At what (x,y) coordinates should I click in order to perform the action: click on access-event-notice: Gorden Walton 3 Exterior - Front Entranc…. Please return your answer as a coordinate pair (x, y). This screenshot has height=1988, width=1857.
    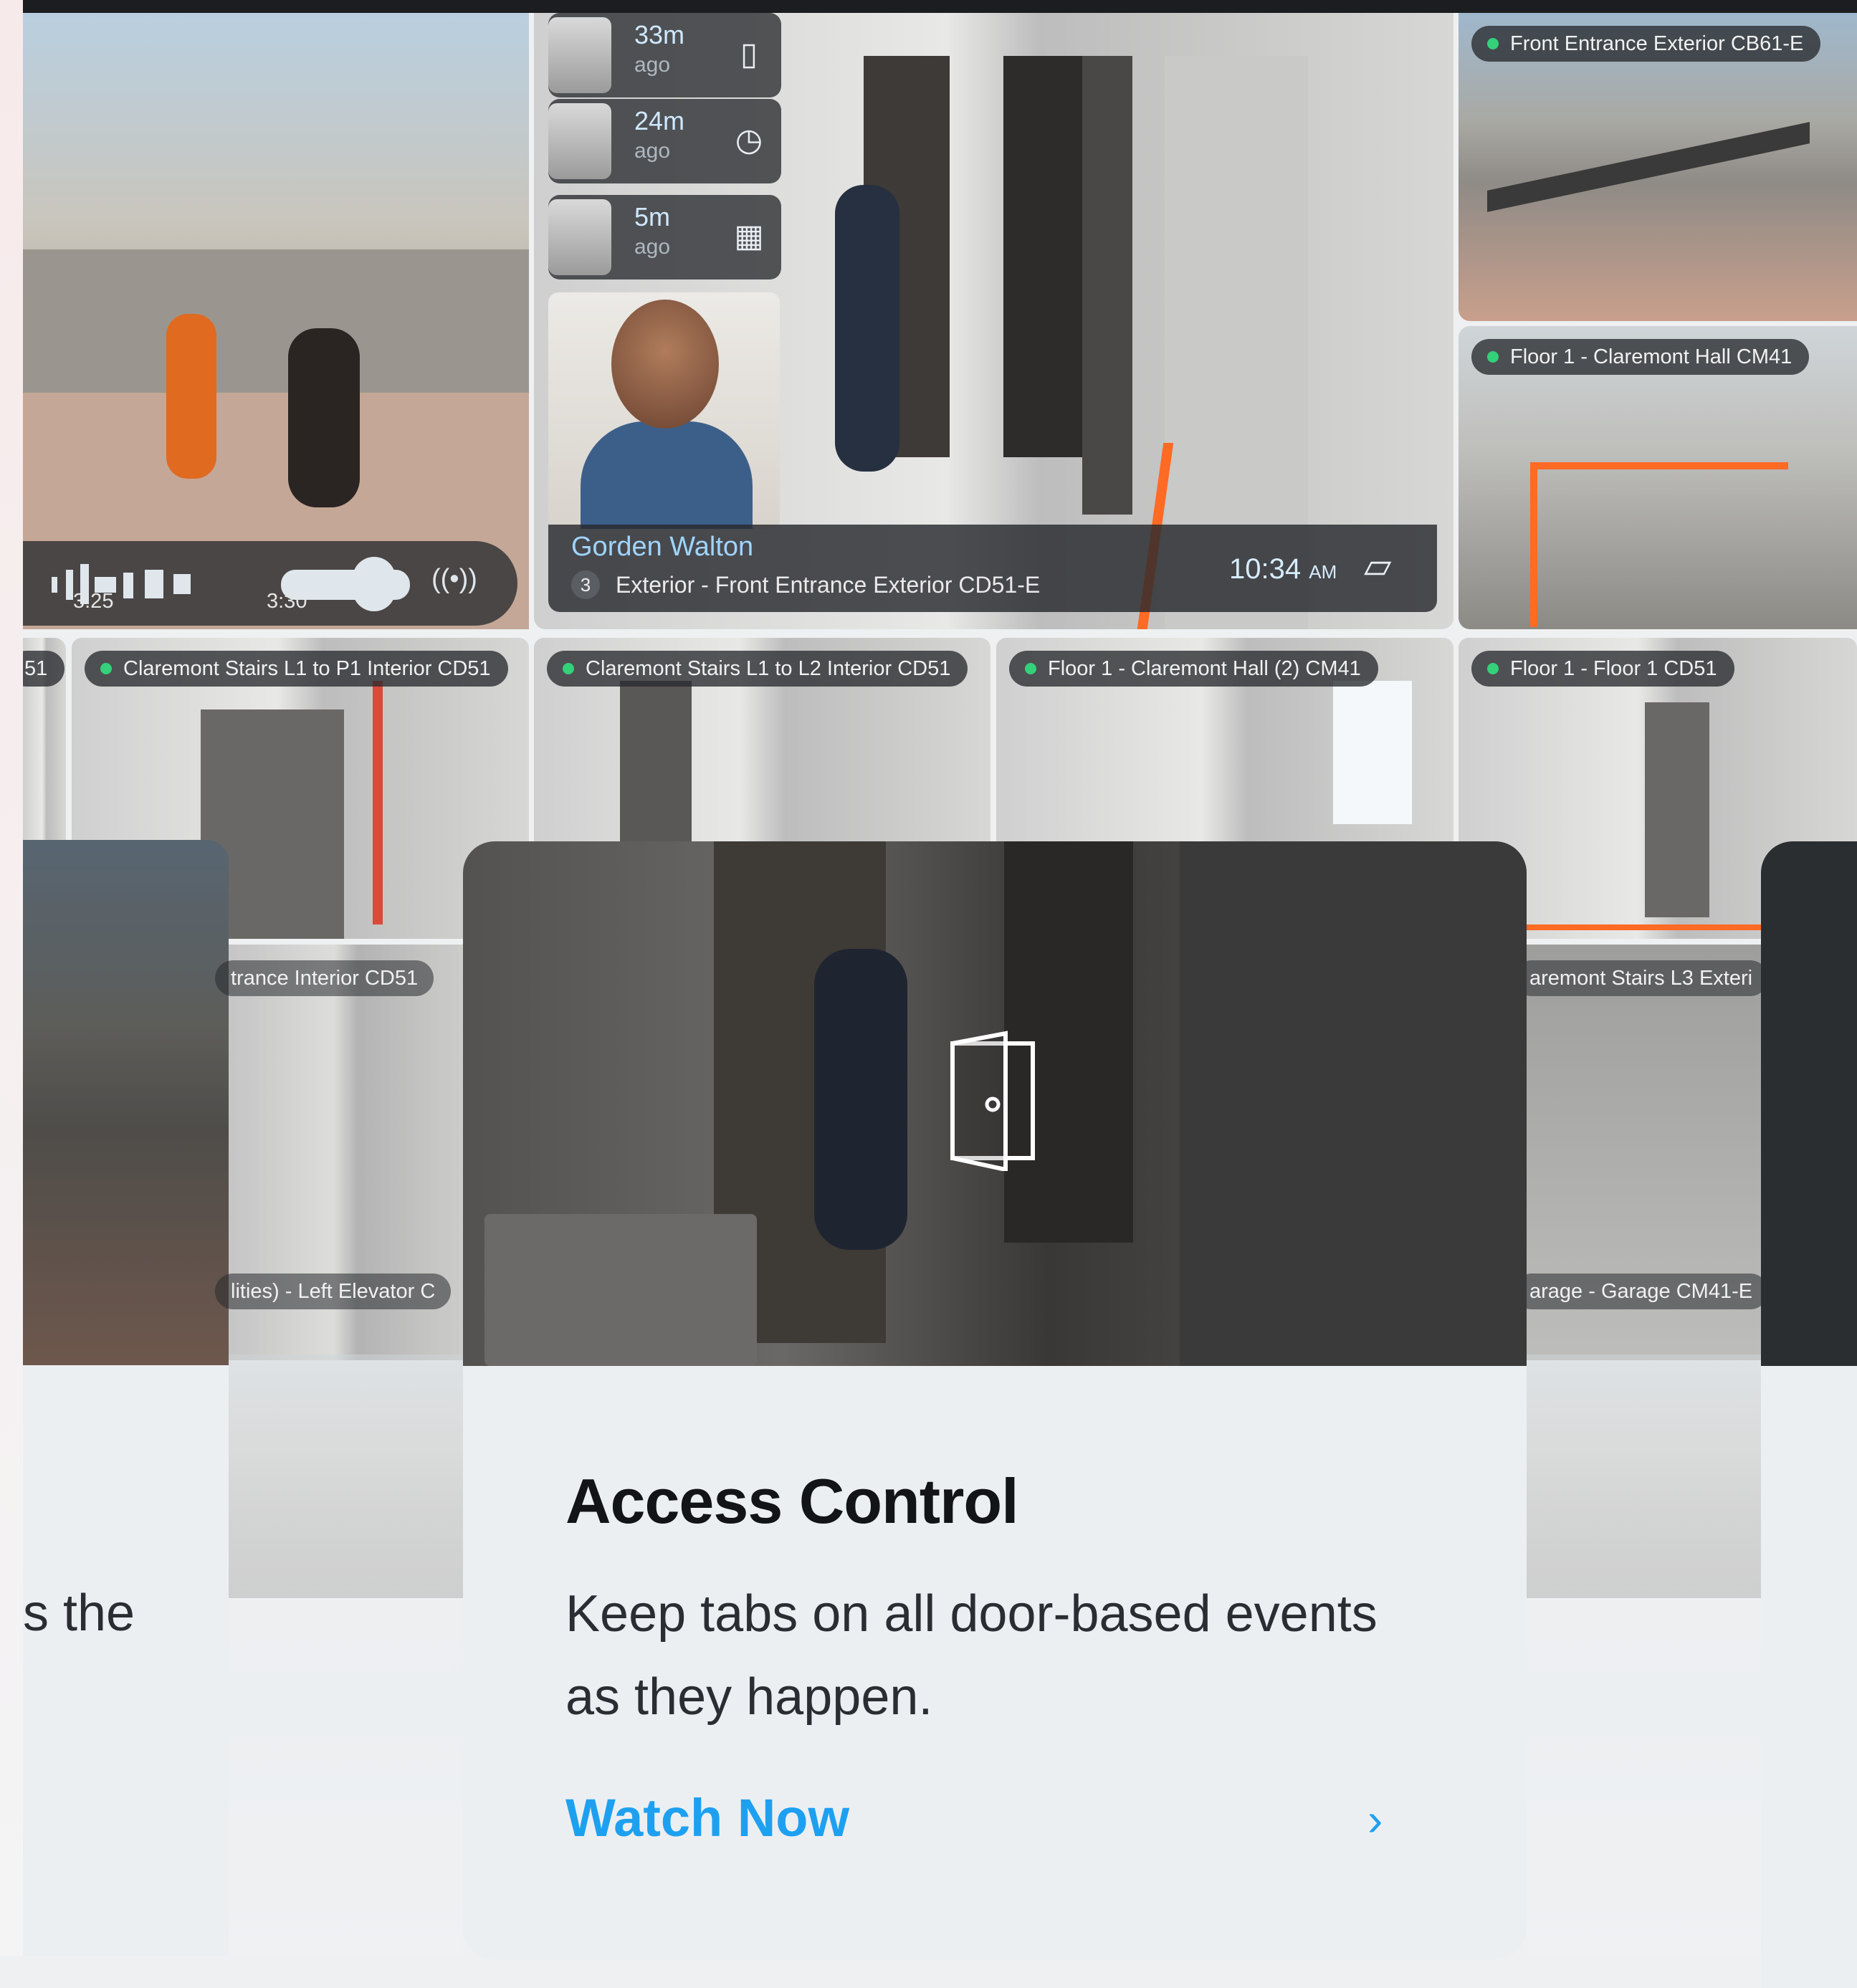
    Looking at the image, I should click on (992, 568).